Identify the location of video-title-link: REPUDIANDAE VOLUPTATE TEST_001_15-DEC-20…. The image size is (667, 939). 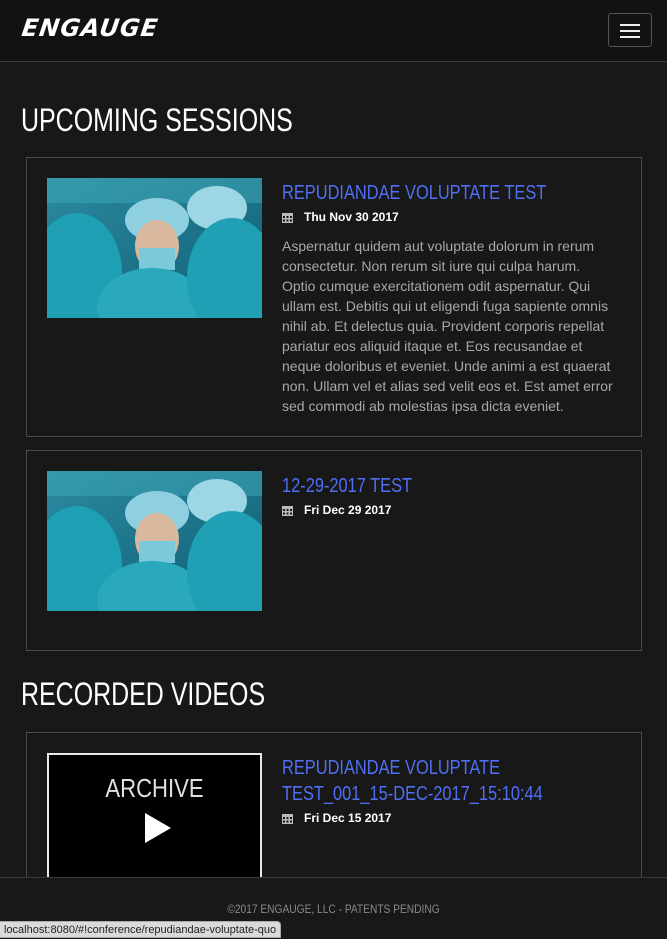
(423, 781).